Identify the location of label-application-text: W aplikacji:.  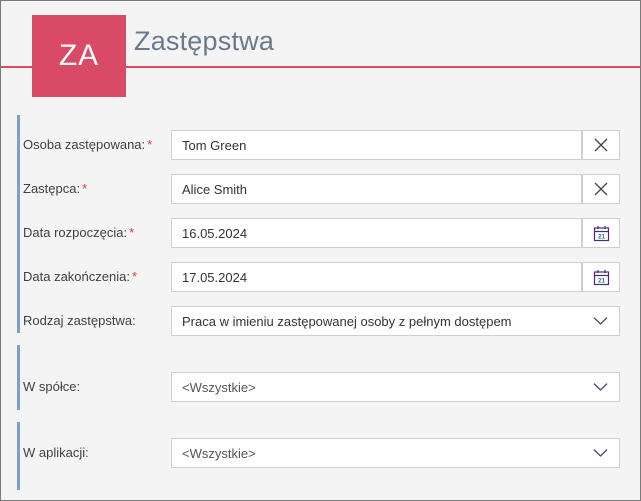
(56, 452).